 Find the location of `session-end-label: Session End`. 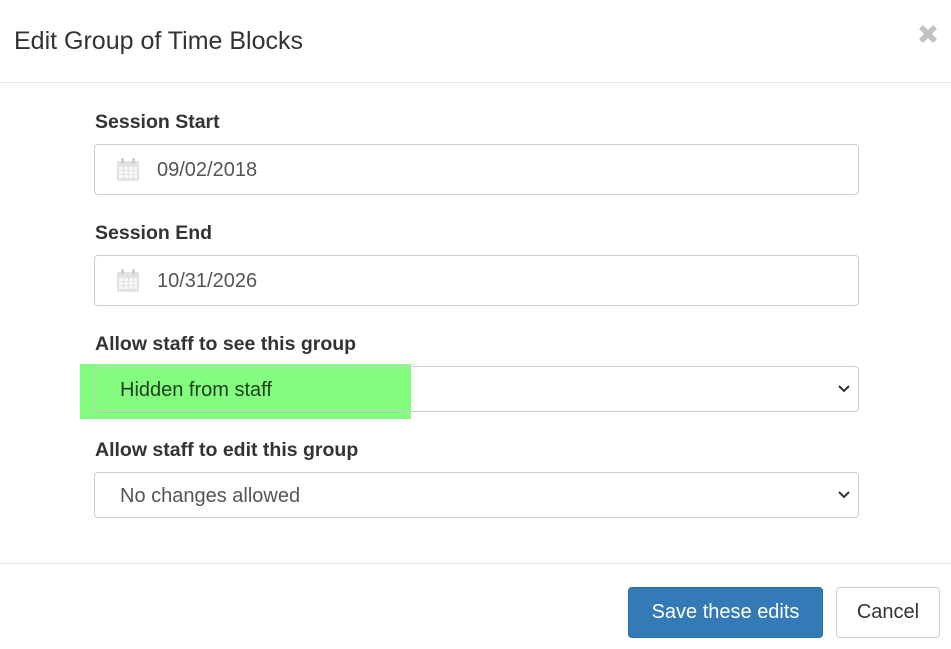

session-end-label: Session End is located at coordinates (154, 233).